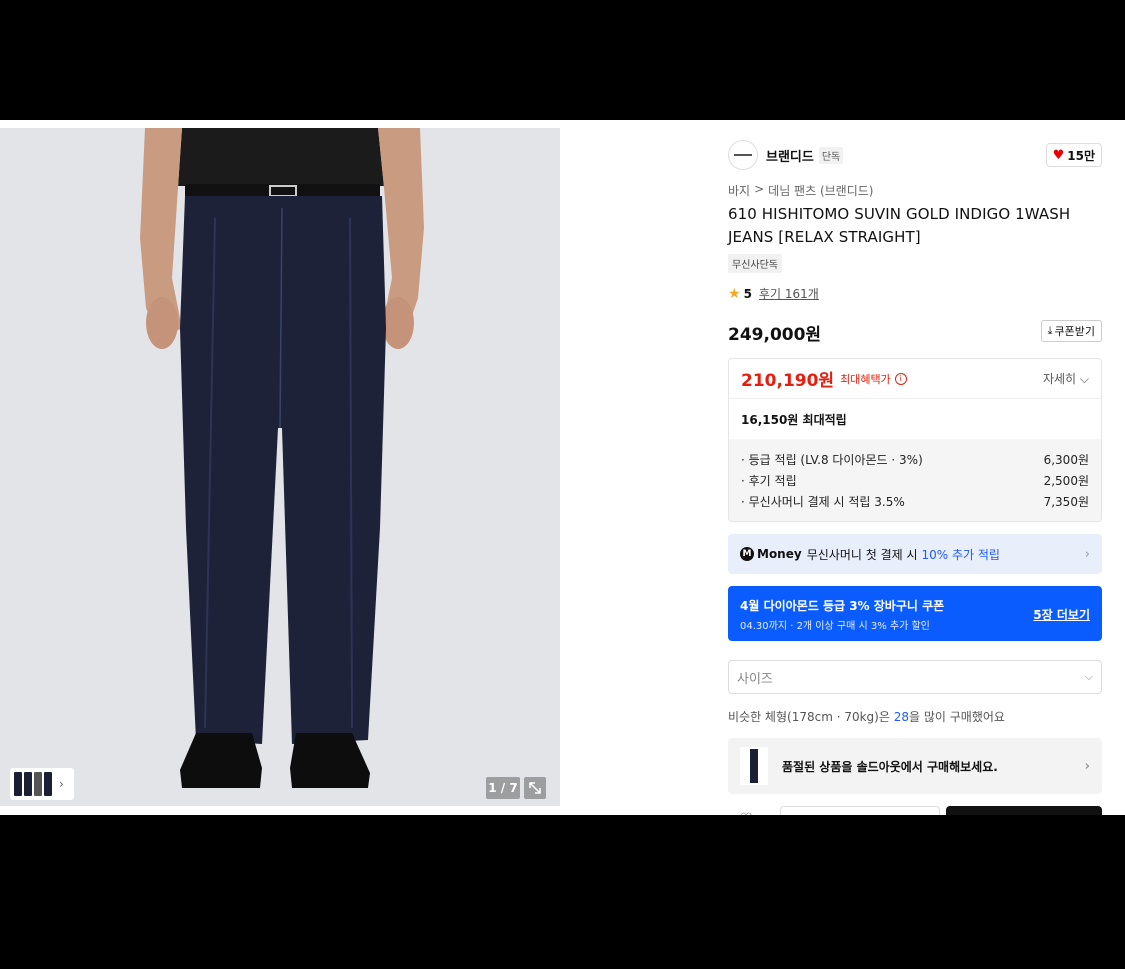 Image resolution: width=1125 pixels, height=969 pixels. I want to click on thumbnail-strip: ›, so click(42, 784).